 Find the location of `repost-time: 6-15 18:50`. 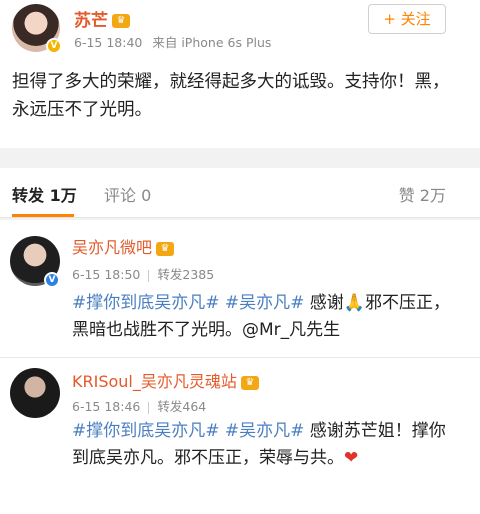

repost-time: 6-15 18:50 is located at coordinates (106, 274).